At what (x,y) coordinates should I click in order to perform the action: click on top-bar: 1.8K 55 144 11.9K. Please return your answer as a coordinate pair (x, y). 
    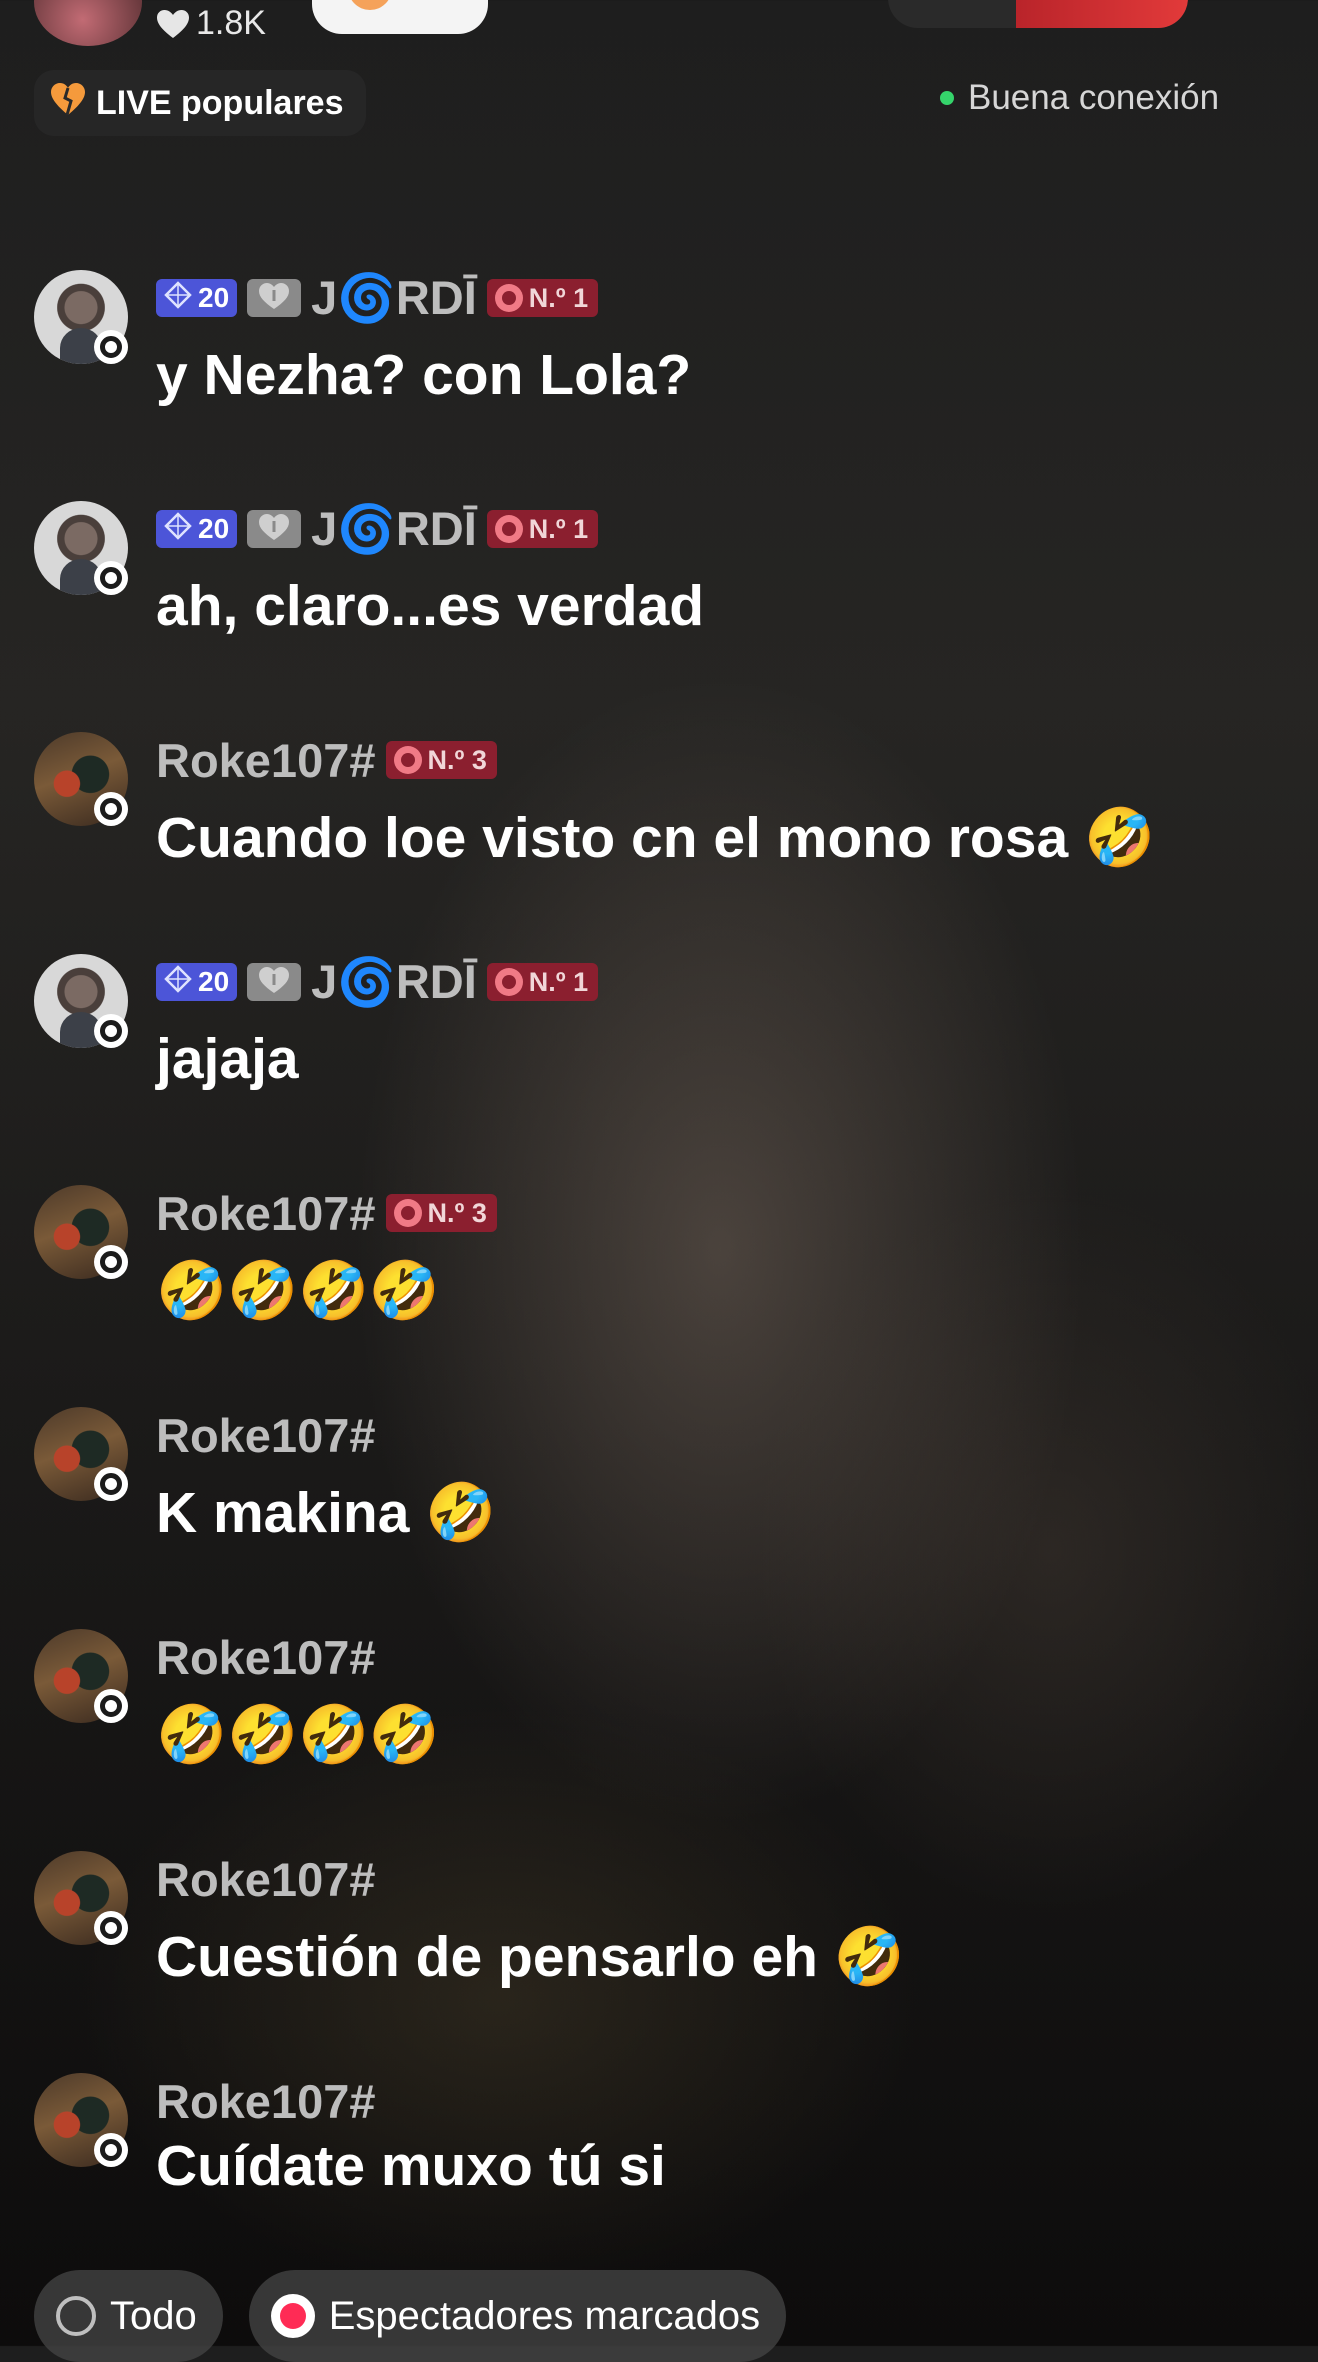
    Looking at the image, I should click on (659, 24).